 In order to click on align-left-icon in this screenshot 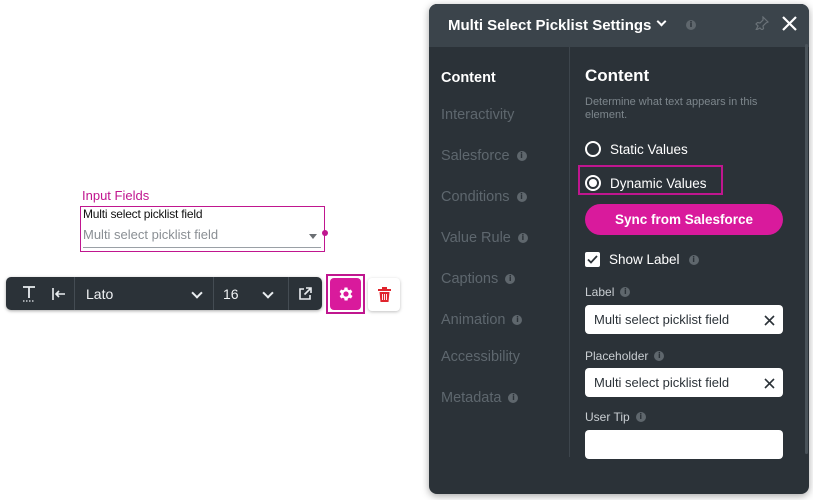, I will do `click(59, 293)`.